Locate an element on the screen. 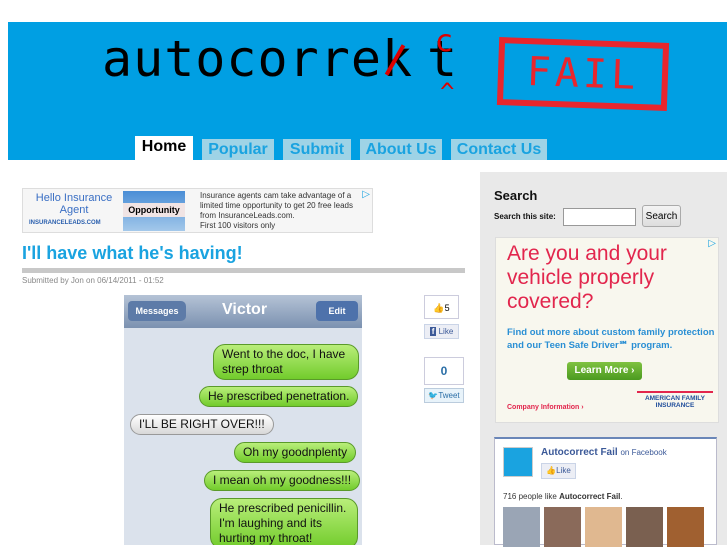 This screenshot has width=727, height=547. message-bubble: He prescribed penetration. is located at coordinates (279, 396).